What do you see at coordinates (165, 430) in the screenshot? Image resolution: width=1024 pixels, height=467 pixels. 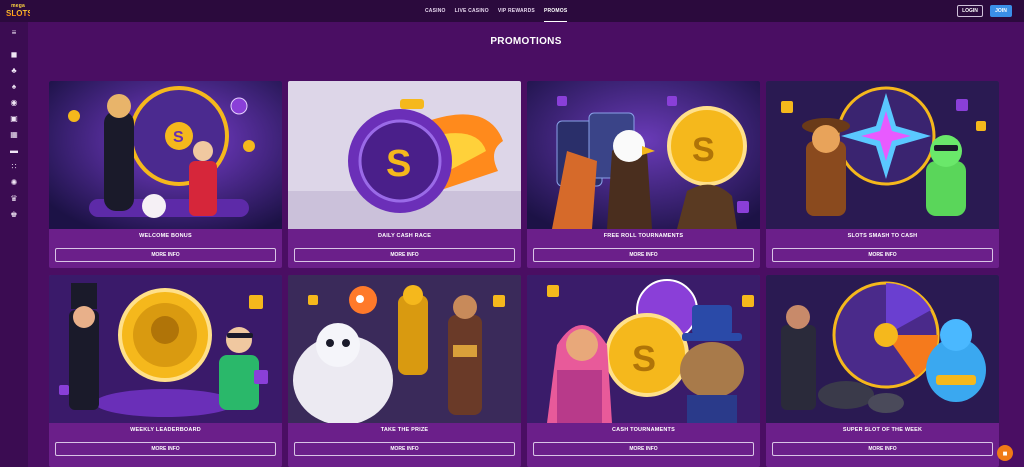 I see `promo-title: WEEKLY LEADERBOARD` at bounding box center [165, 430].